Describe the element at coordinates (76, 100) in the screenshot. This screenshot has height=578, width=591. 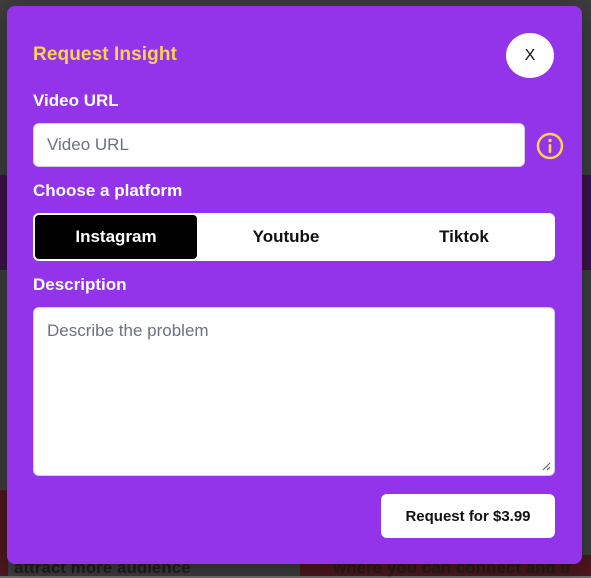
I see `video-url-label: Video URL` at that location.